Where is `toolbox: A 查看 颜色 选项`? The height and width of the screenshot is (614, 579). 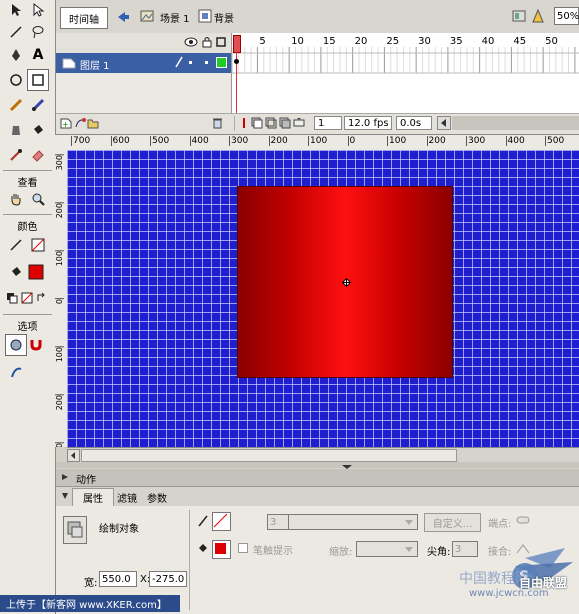 toolbox: A 查看 颜色 选项 is located at coordinates (28, 307).